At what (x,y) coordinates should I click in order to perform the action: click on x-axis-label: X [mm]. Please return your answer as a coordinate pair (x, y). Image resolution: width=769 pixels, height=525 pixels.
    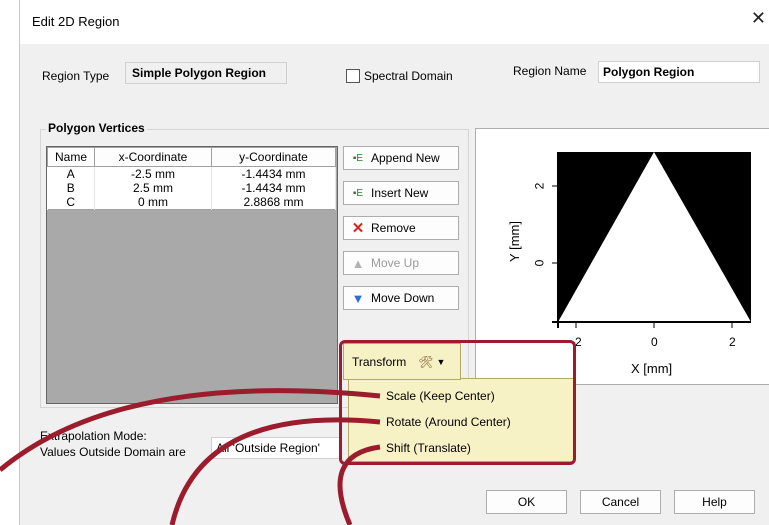
    Looking at the image, I should click on (652, 368).